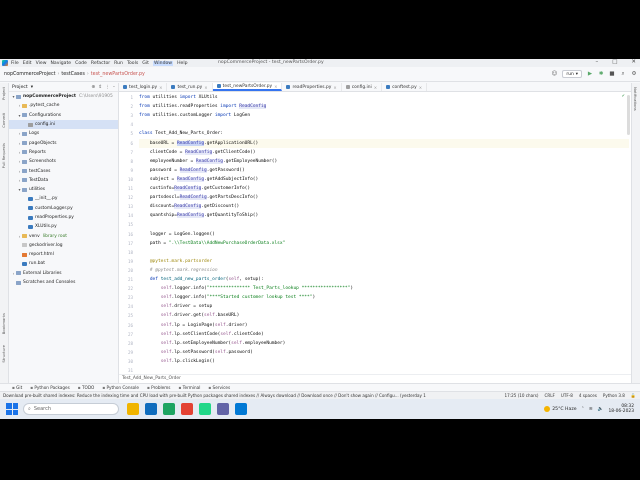 The height and width of the screenshot is (480, 640). I want to click on code-line: self.driver = setup, so click(384, 306).